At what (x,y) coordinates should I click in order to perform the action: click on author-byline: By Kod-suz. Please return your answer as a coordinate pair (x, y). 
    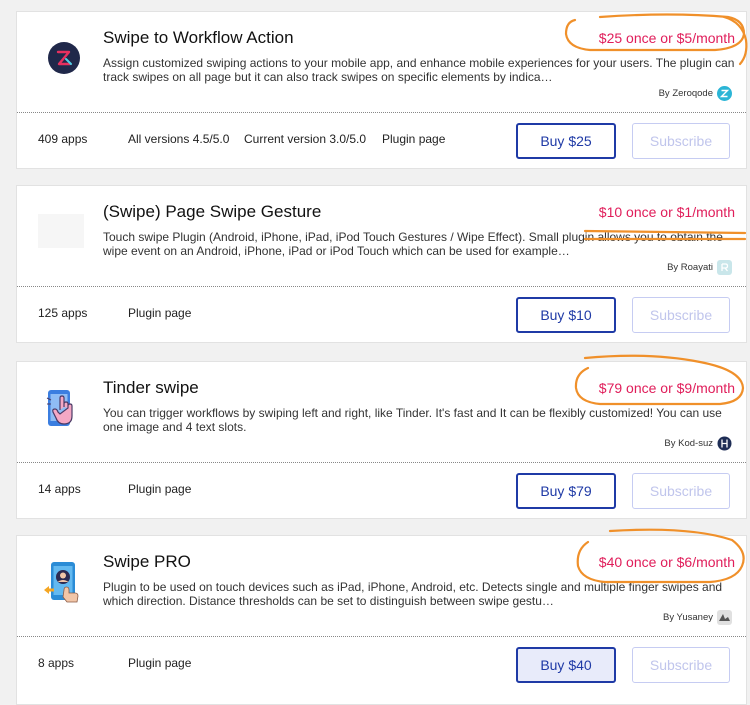
    Looking at the image, I should click on (698, 443).